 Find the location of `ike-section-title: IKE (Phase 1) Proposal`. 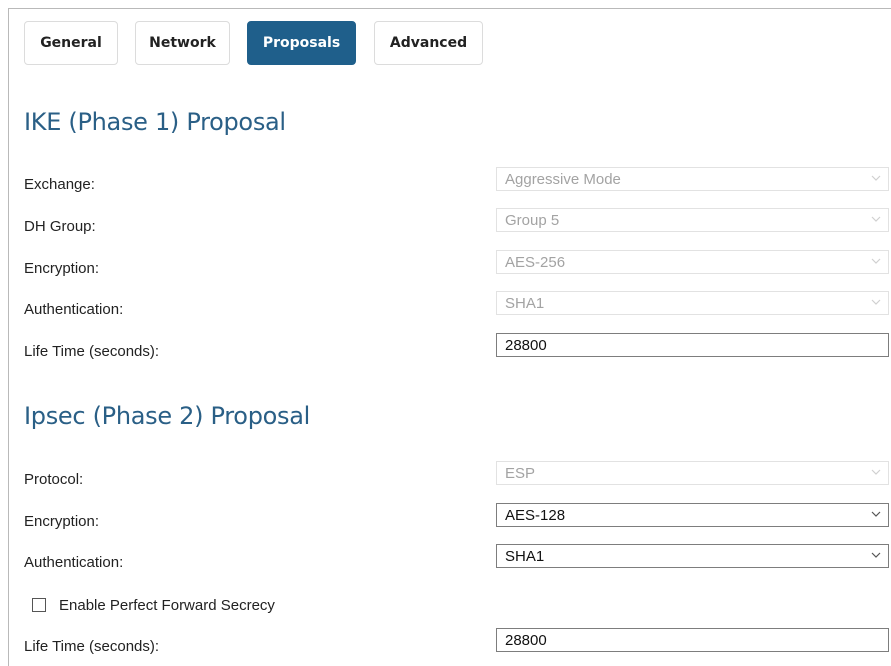

ike-section-title: IKE (Phase 1) Proposal is located at coordinates (155, 122).